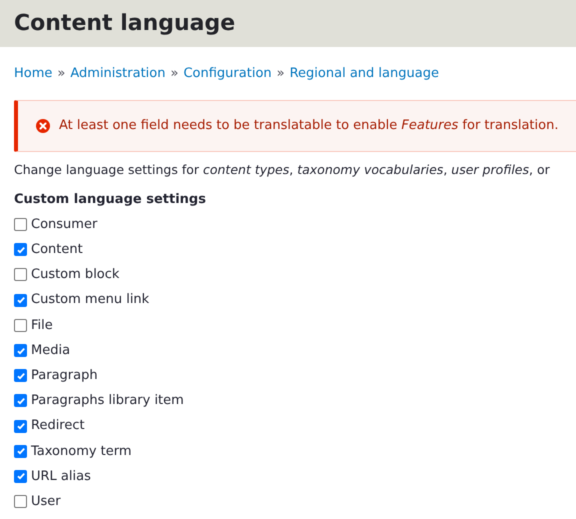 The height and width of the screenshot is (519, 576). What do you see at coordinates (227, 74) in the screenshot?
I see `breadcrumb-link: Configuration` at bounding box center [227, 74].